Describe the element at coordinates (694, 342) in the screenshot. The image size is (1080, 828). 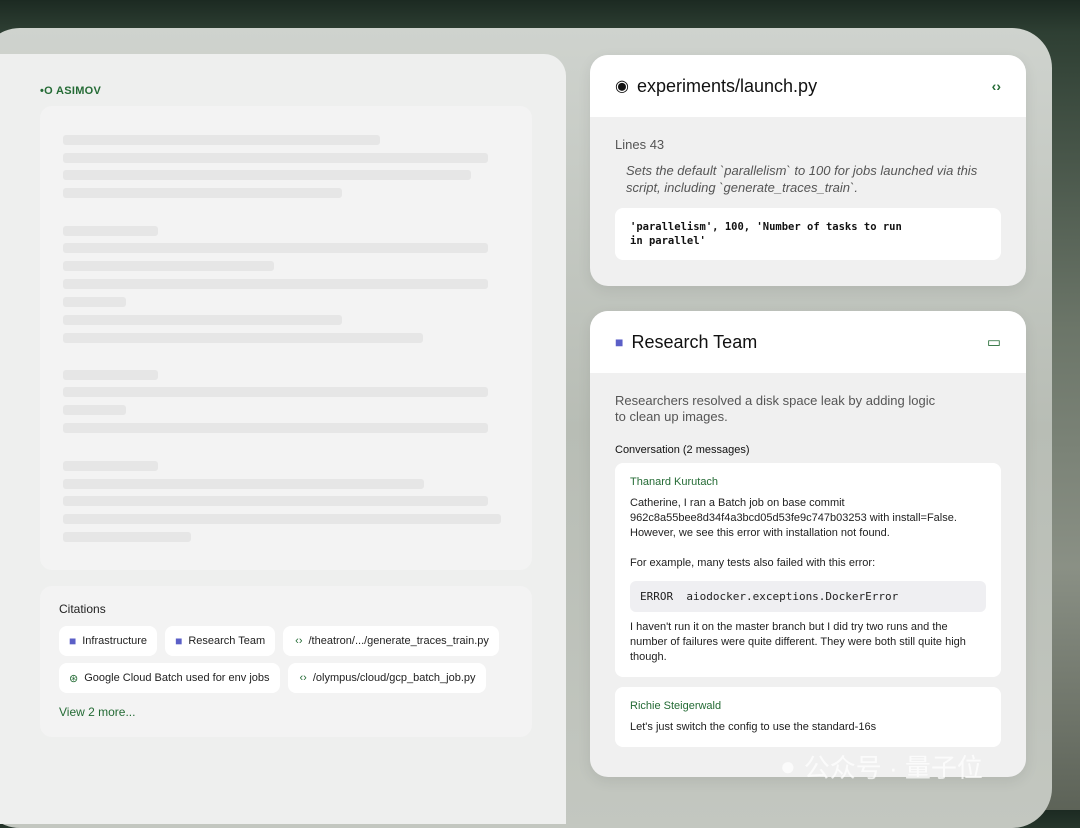
I see `team-card-title: Research Team` at that location.